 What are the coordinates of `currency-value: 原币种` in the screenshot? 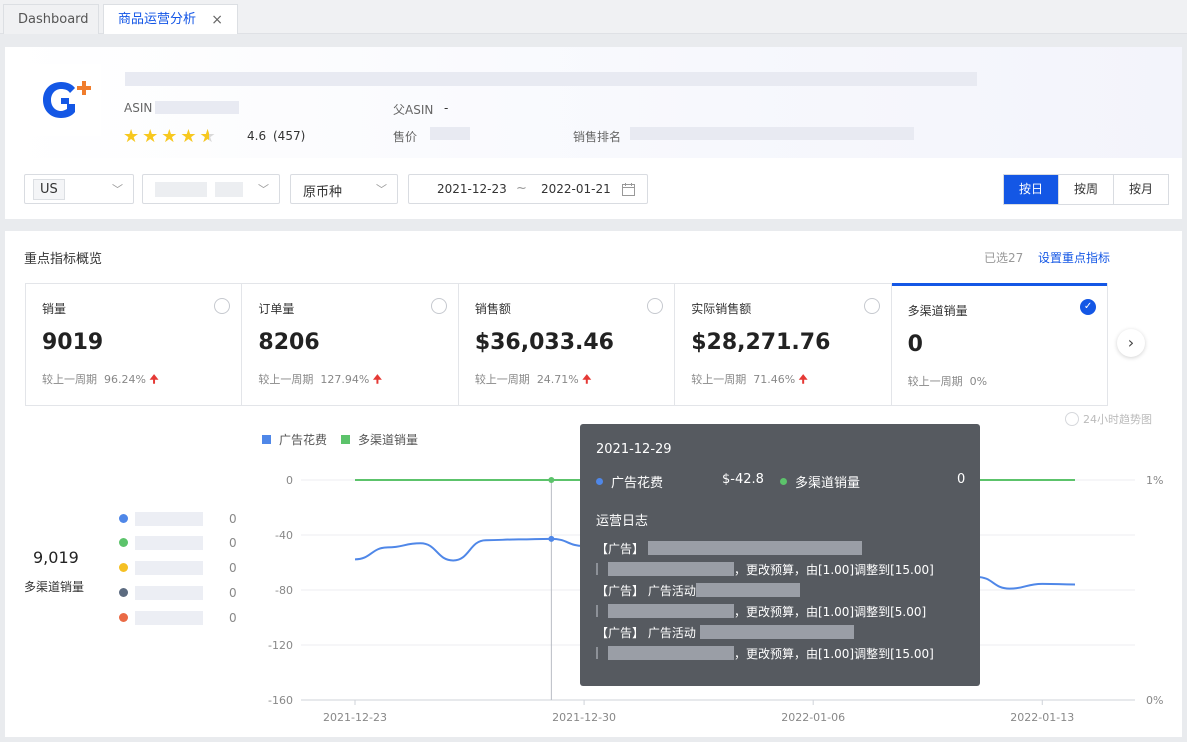 It's located at (323, 192).